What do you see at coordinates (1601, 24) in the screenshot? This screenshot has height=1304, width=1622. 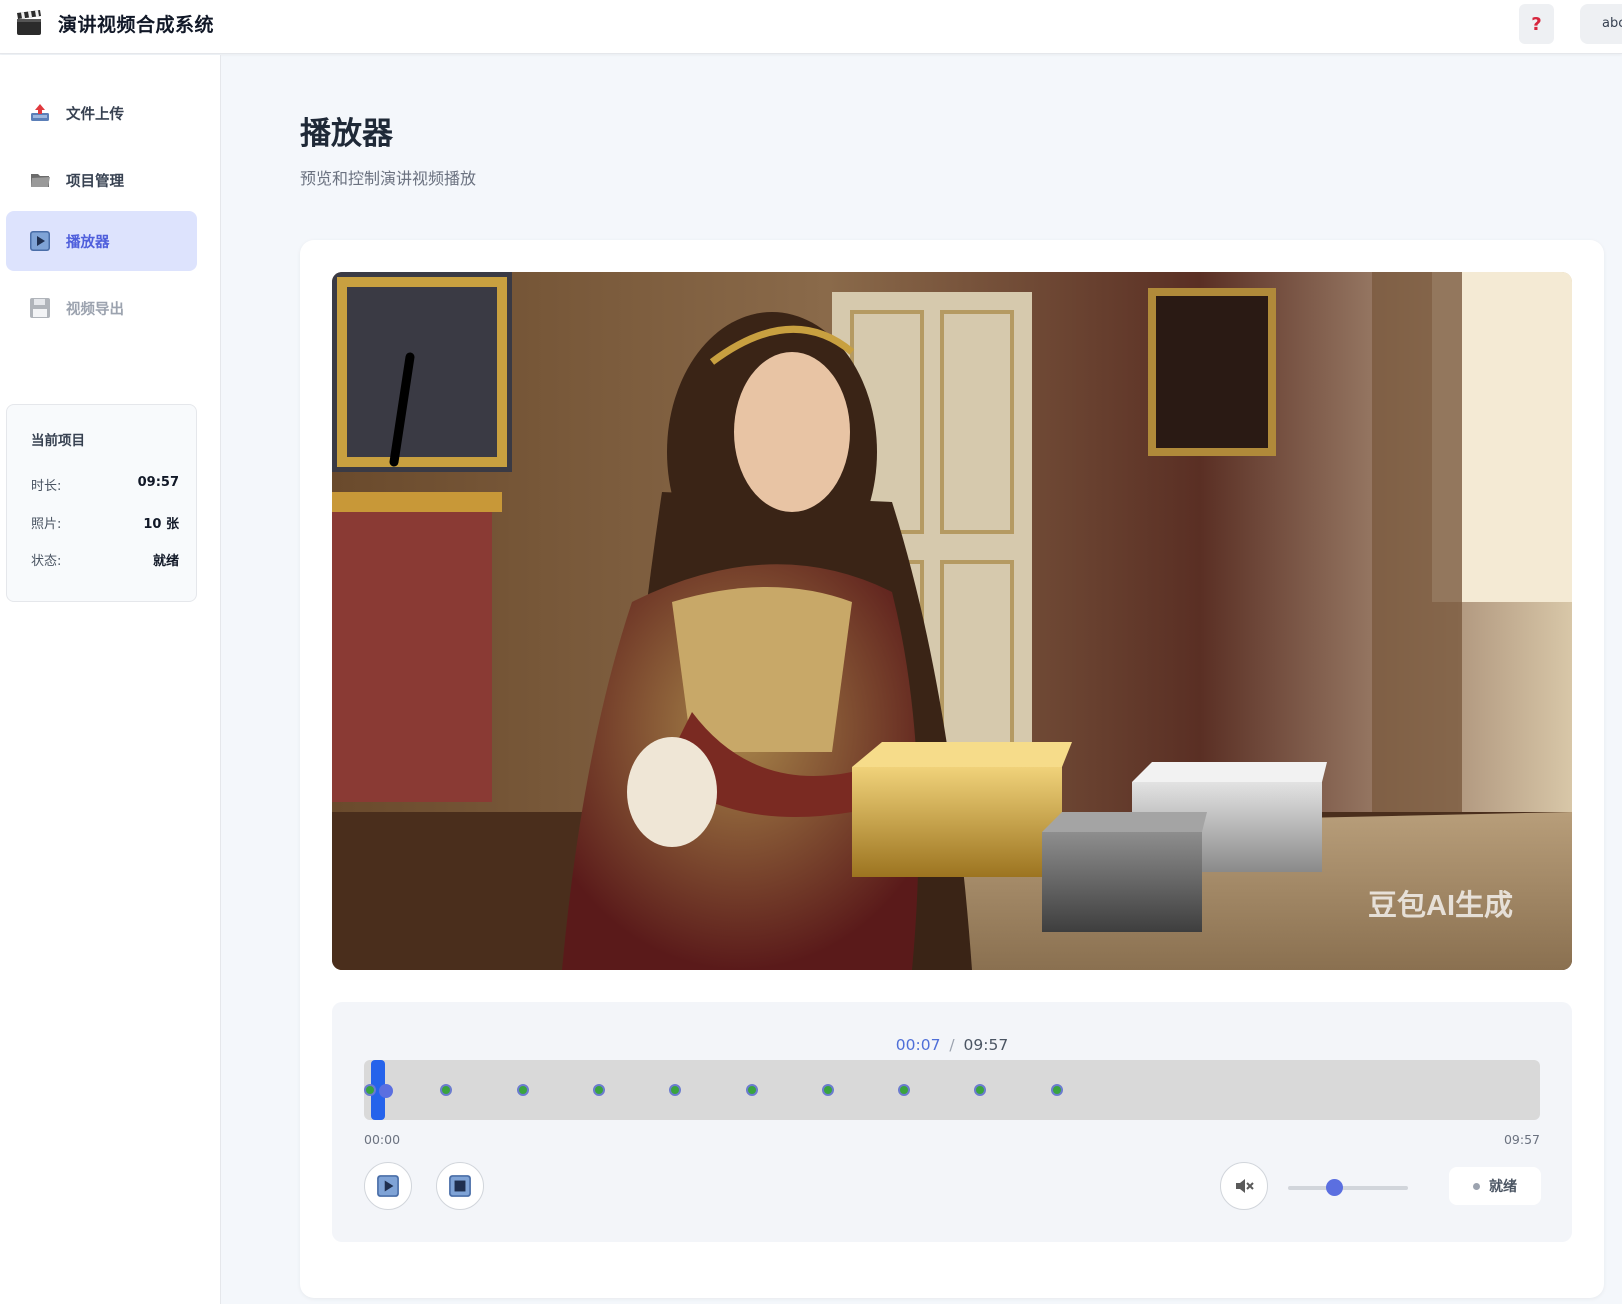 I see `user-menu-button: abc` at bounding box center [1601, 24].